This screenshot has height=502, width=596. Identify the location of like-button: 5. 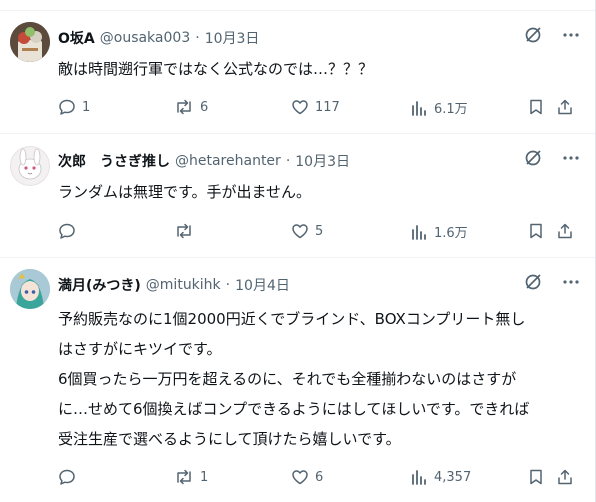
(307, 231).